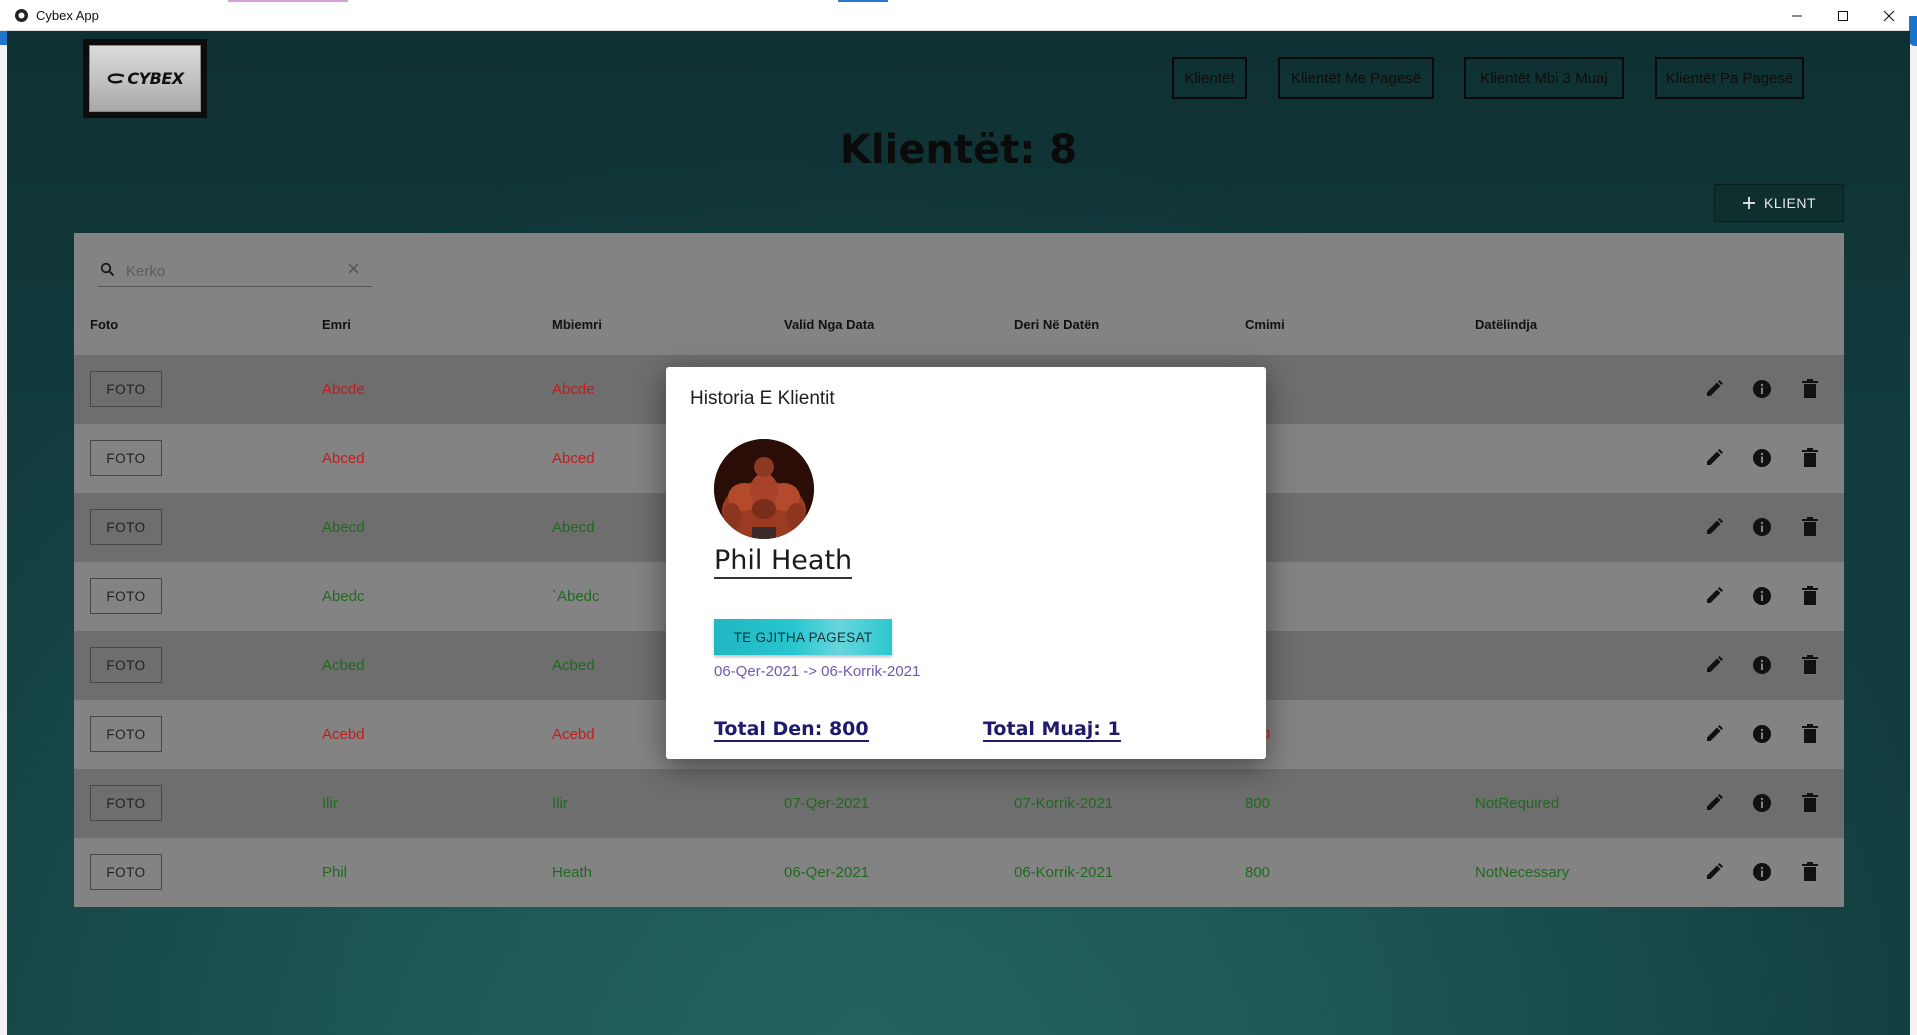 This screenshot has height=1035, width=1917. I want to click on bodybuilder-photo, so click(764, 489).